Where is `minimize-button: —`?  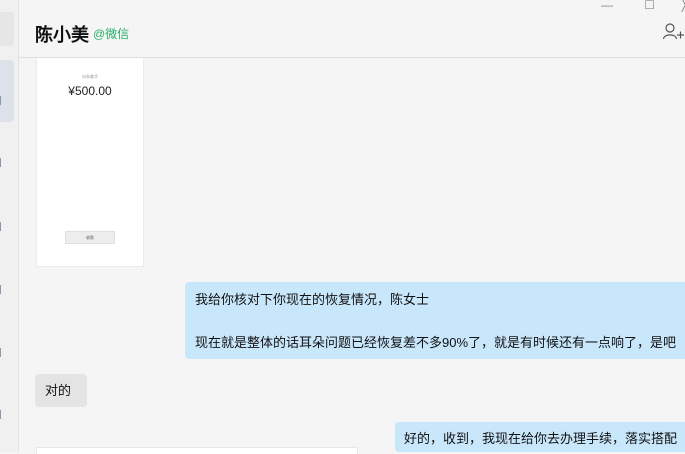 minimize-button: — is located at coordinates (607, 6).